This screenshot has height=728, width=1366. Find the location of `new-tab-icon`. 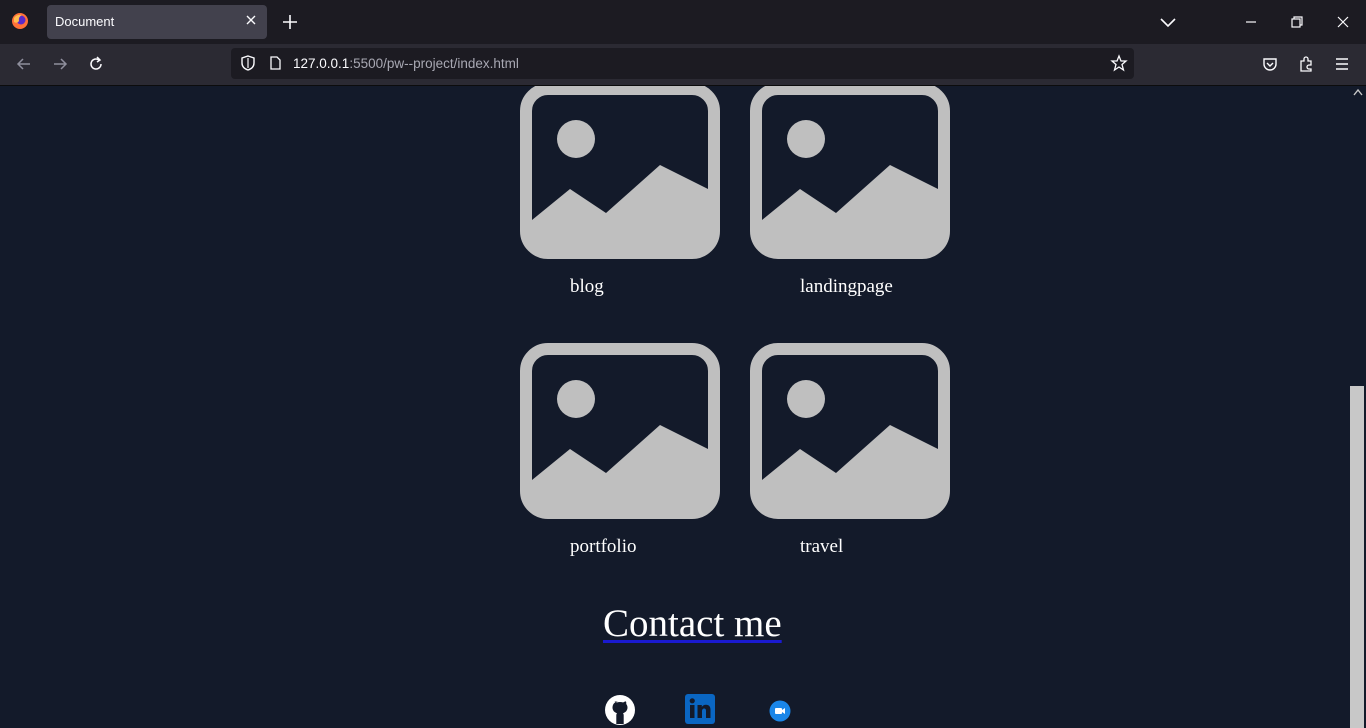

new-tab-icon is located at coordinates (290, 22).